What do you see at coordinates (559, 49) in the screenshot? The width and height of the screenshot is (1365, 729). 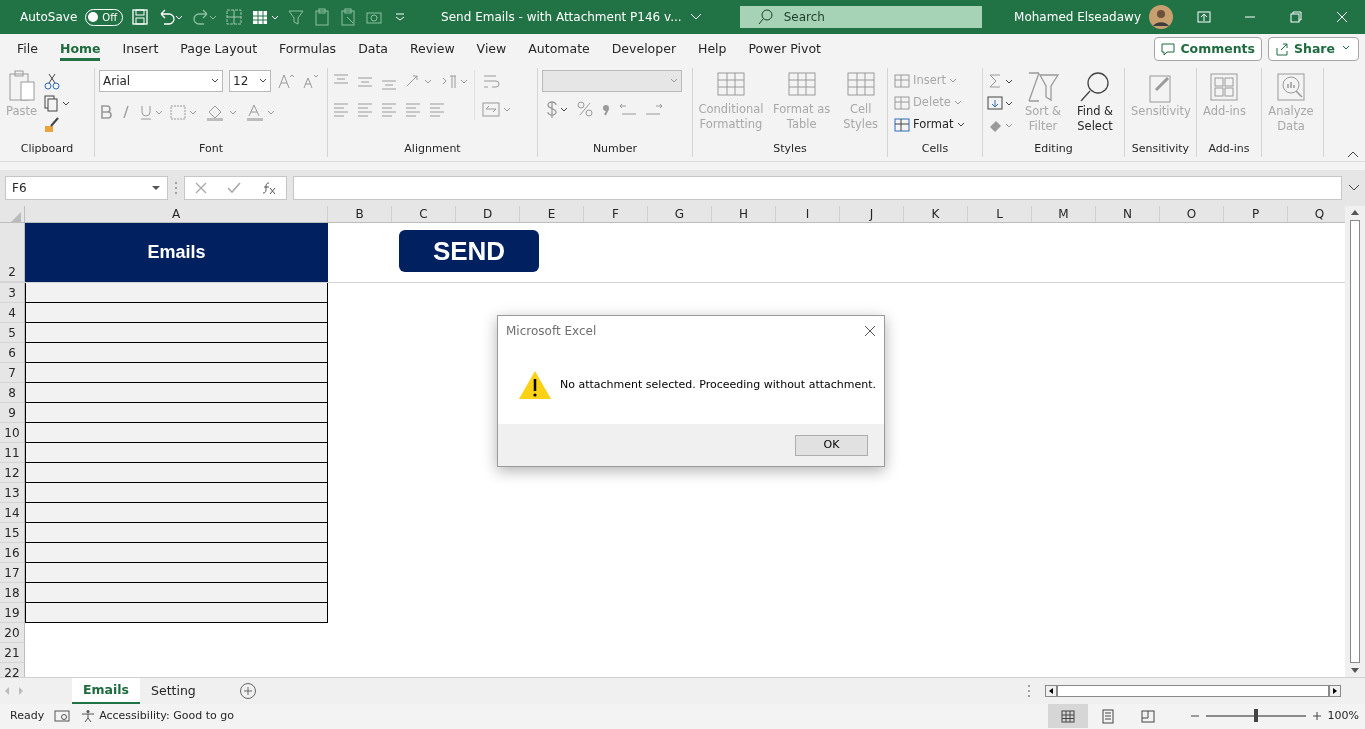 I see `menu-tab: Automate` at bounding box center [559, 49].